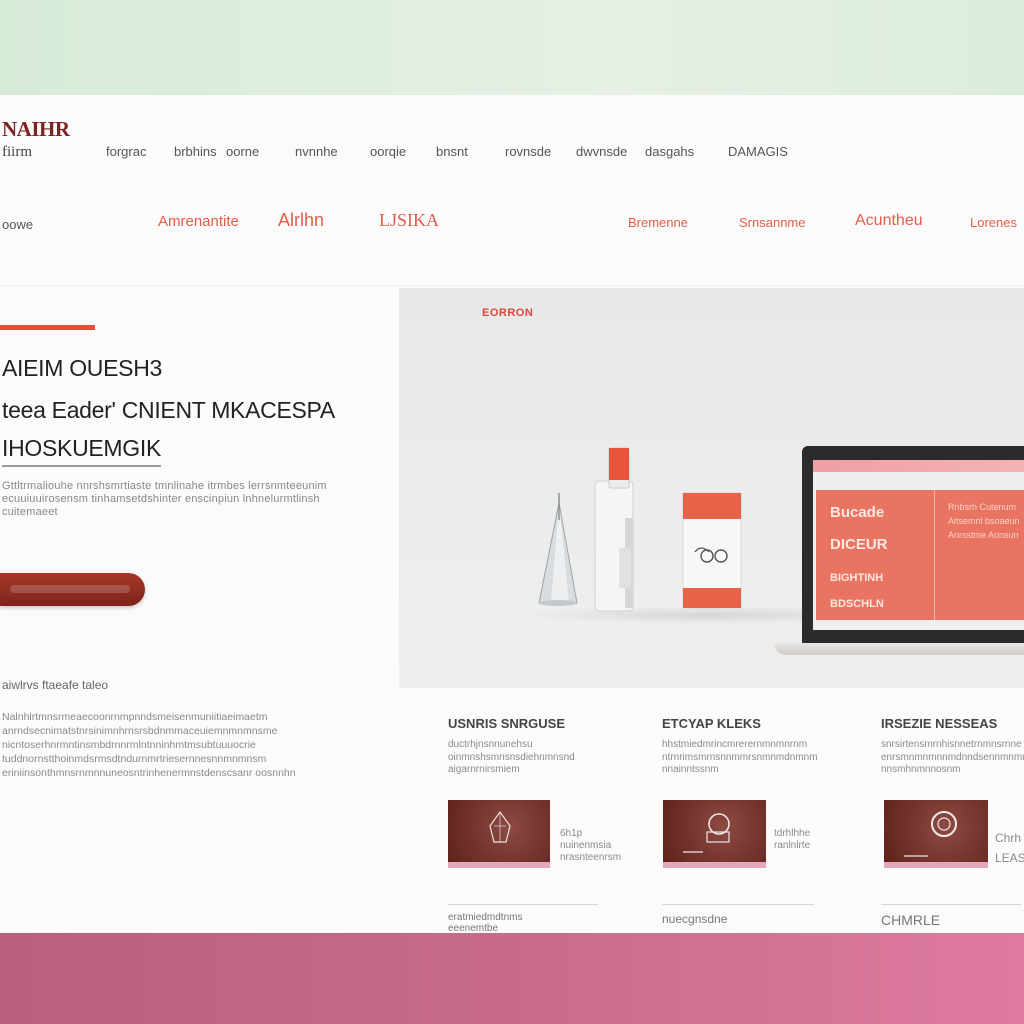 This screenshot has height=1024, width=1024. I want to click on medallion-icon, so click(930, 834).